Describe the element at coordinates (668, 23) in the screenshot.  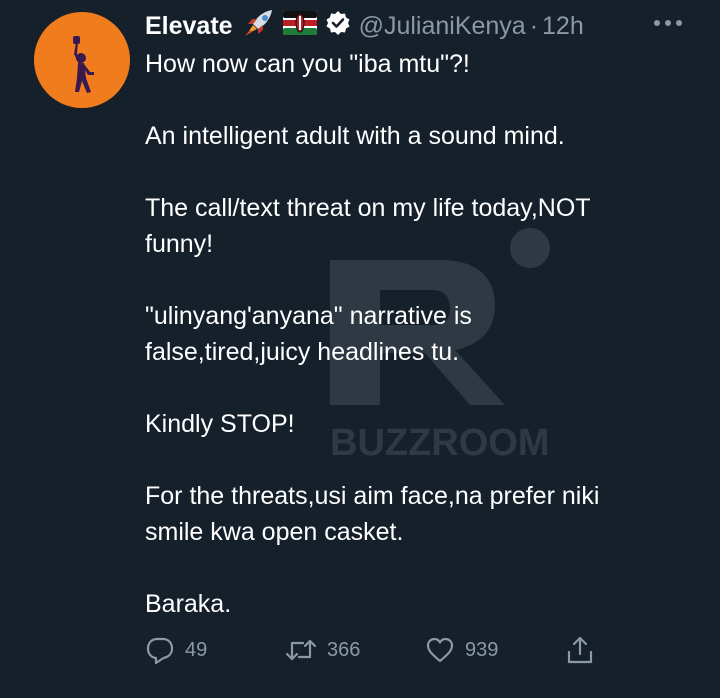
I see `more-options-icon` at that location.